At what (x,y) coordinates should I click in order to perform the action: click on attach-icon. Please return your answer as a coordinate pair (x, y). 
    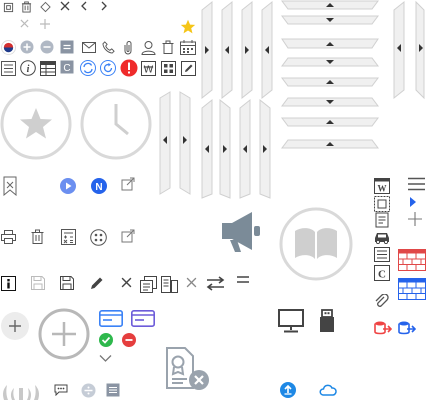
    Looking at the image, I should click on (128, 47).